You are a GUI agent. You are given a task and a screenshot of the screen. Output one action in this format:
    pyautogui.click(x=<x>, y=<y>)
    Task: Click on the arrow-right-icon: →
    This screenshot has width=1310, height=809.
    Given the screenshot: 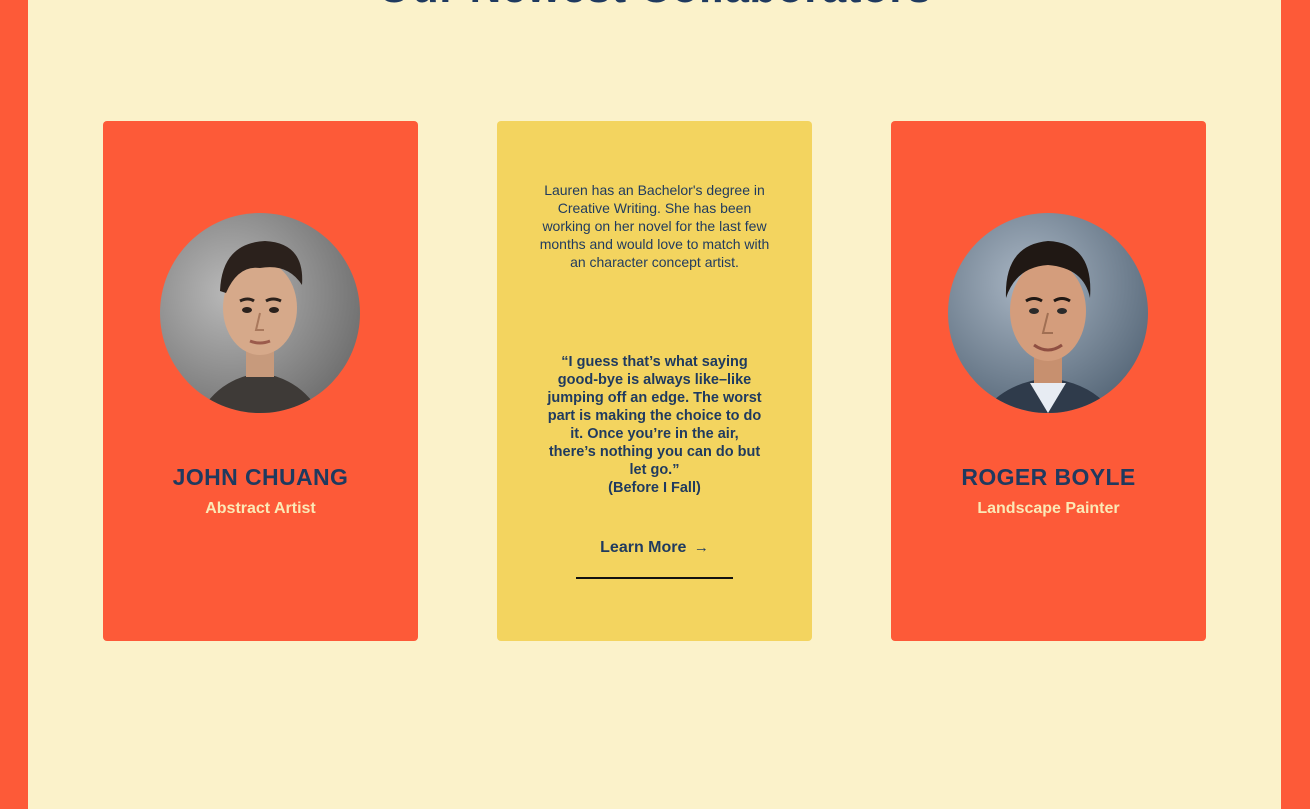 What is the action you would take?
    pyautogui.click(x=701, y=547)
    